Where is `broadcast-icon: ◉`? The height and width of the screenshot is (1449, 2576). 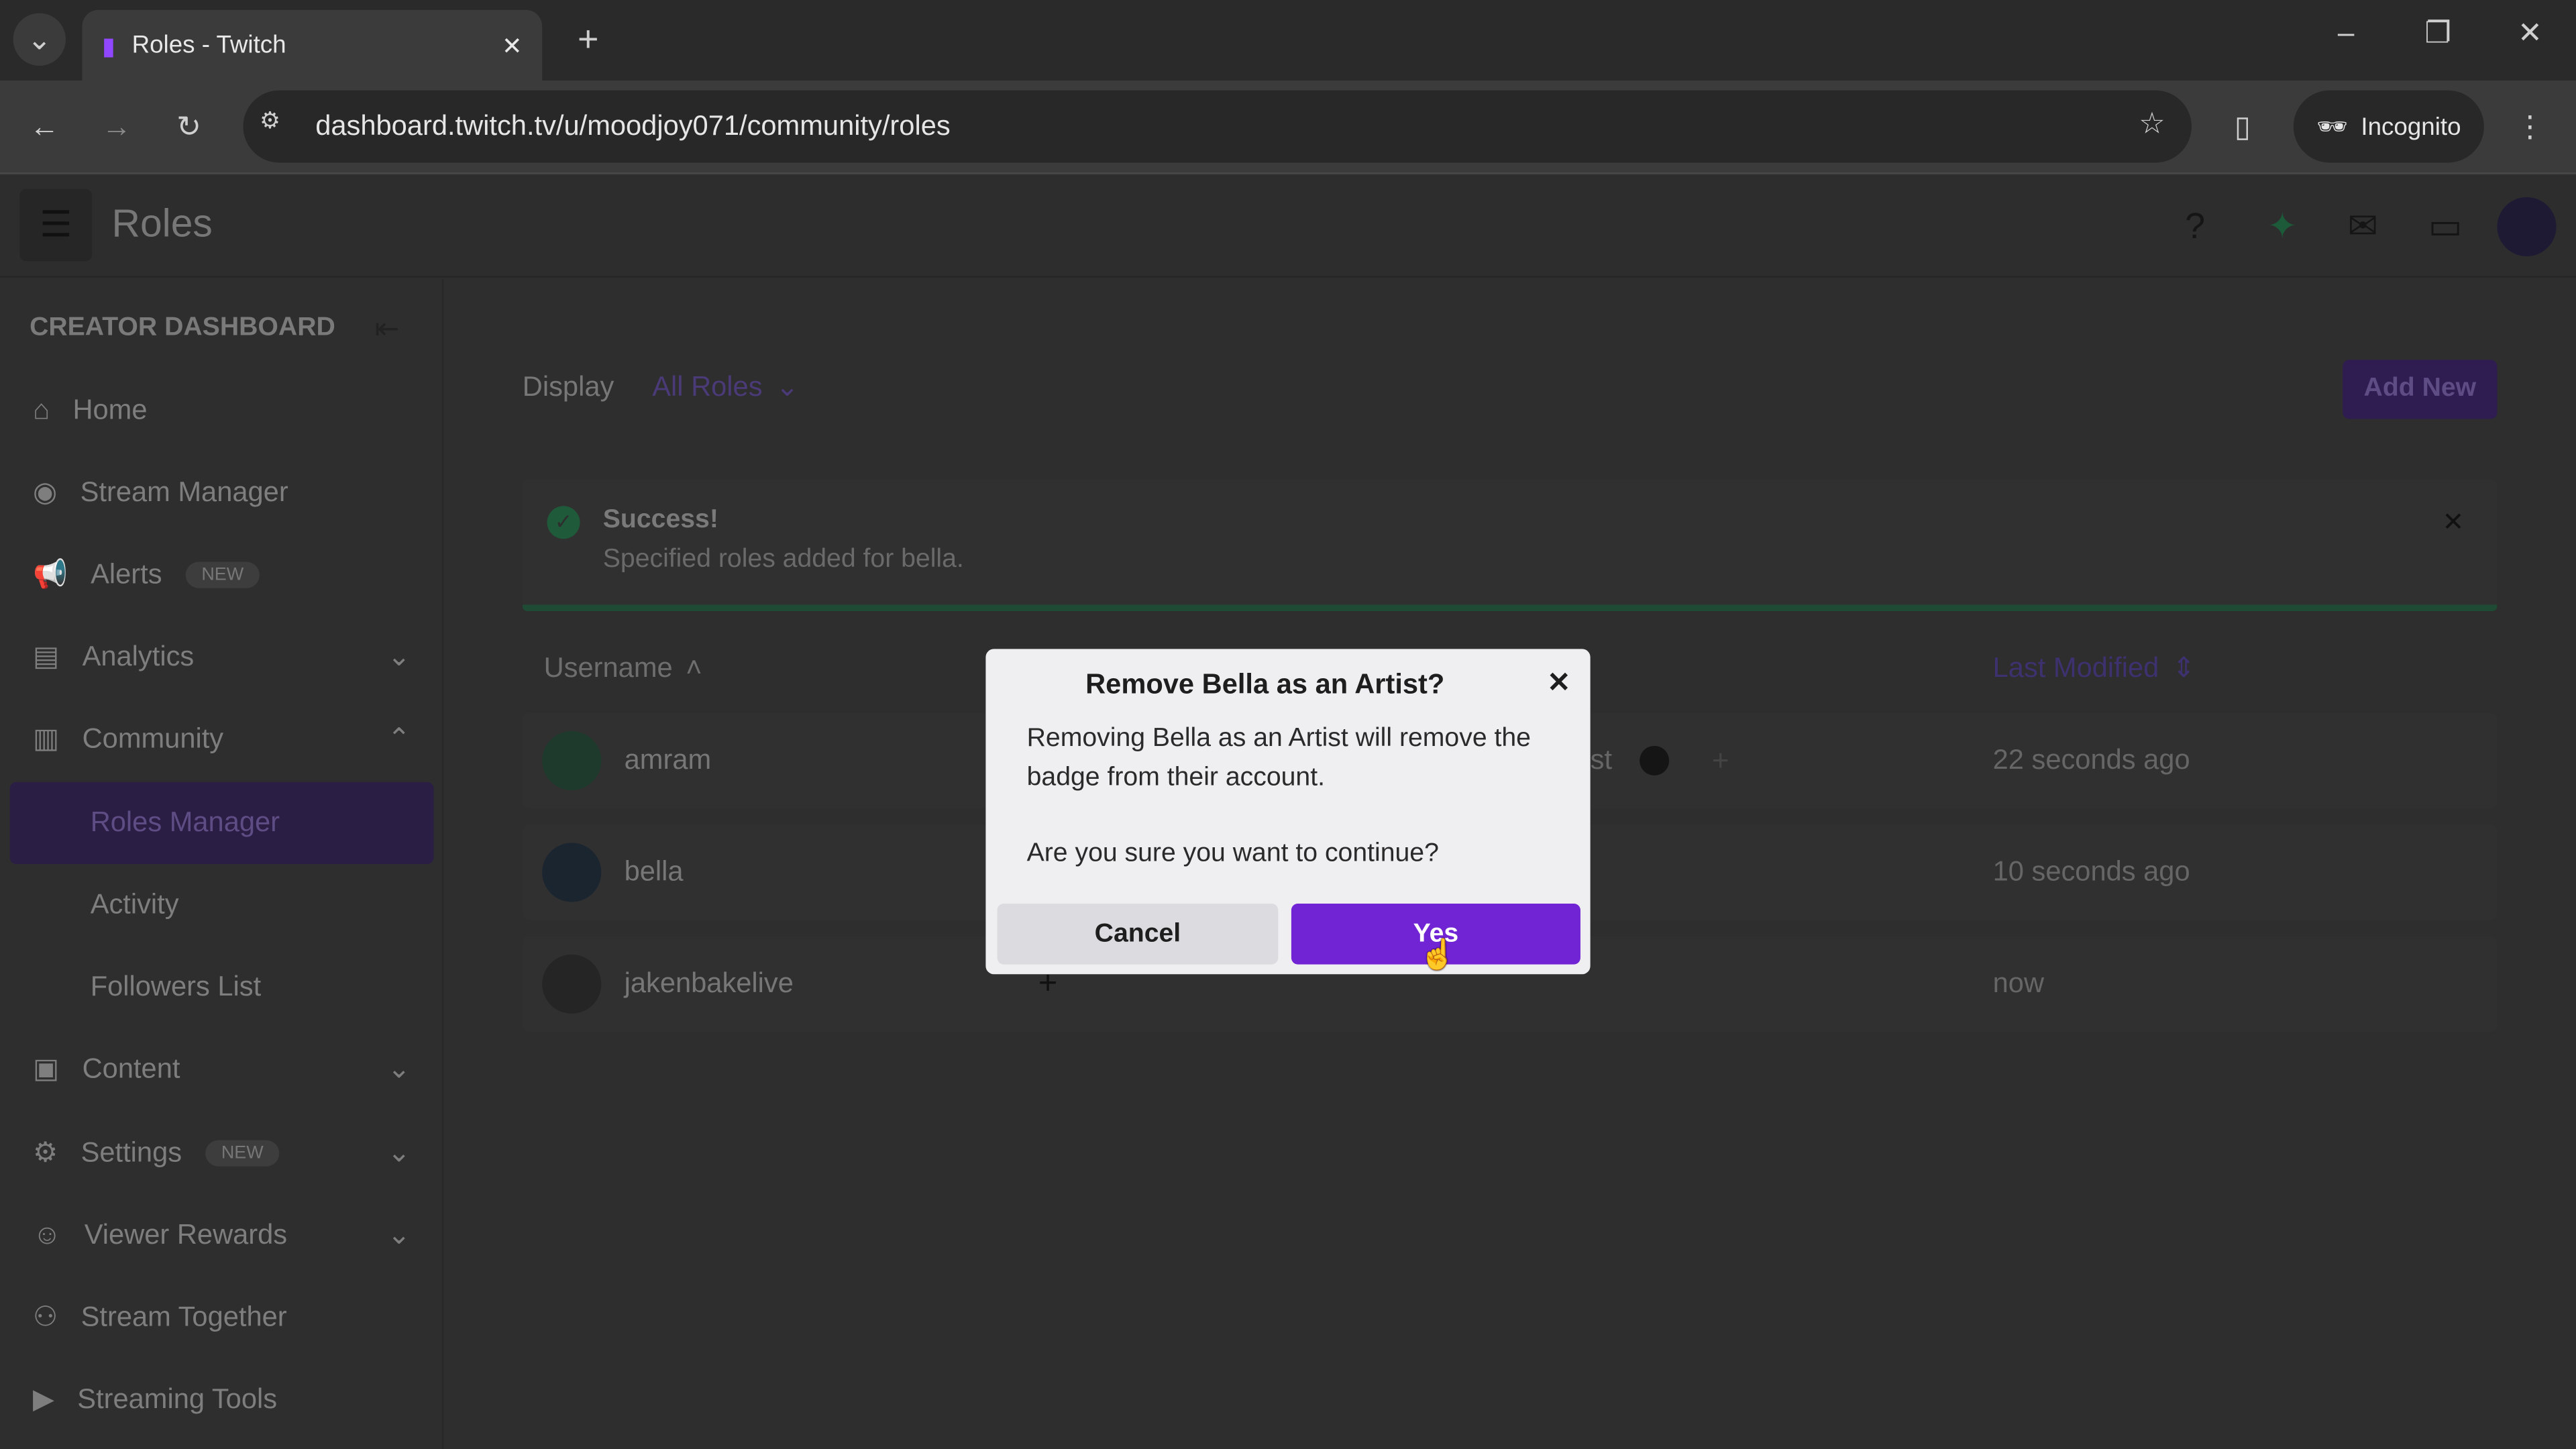
broadcast-icon: ◉ is located at coordinates (45, 492).